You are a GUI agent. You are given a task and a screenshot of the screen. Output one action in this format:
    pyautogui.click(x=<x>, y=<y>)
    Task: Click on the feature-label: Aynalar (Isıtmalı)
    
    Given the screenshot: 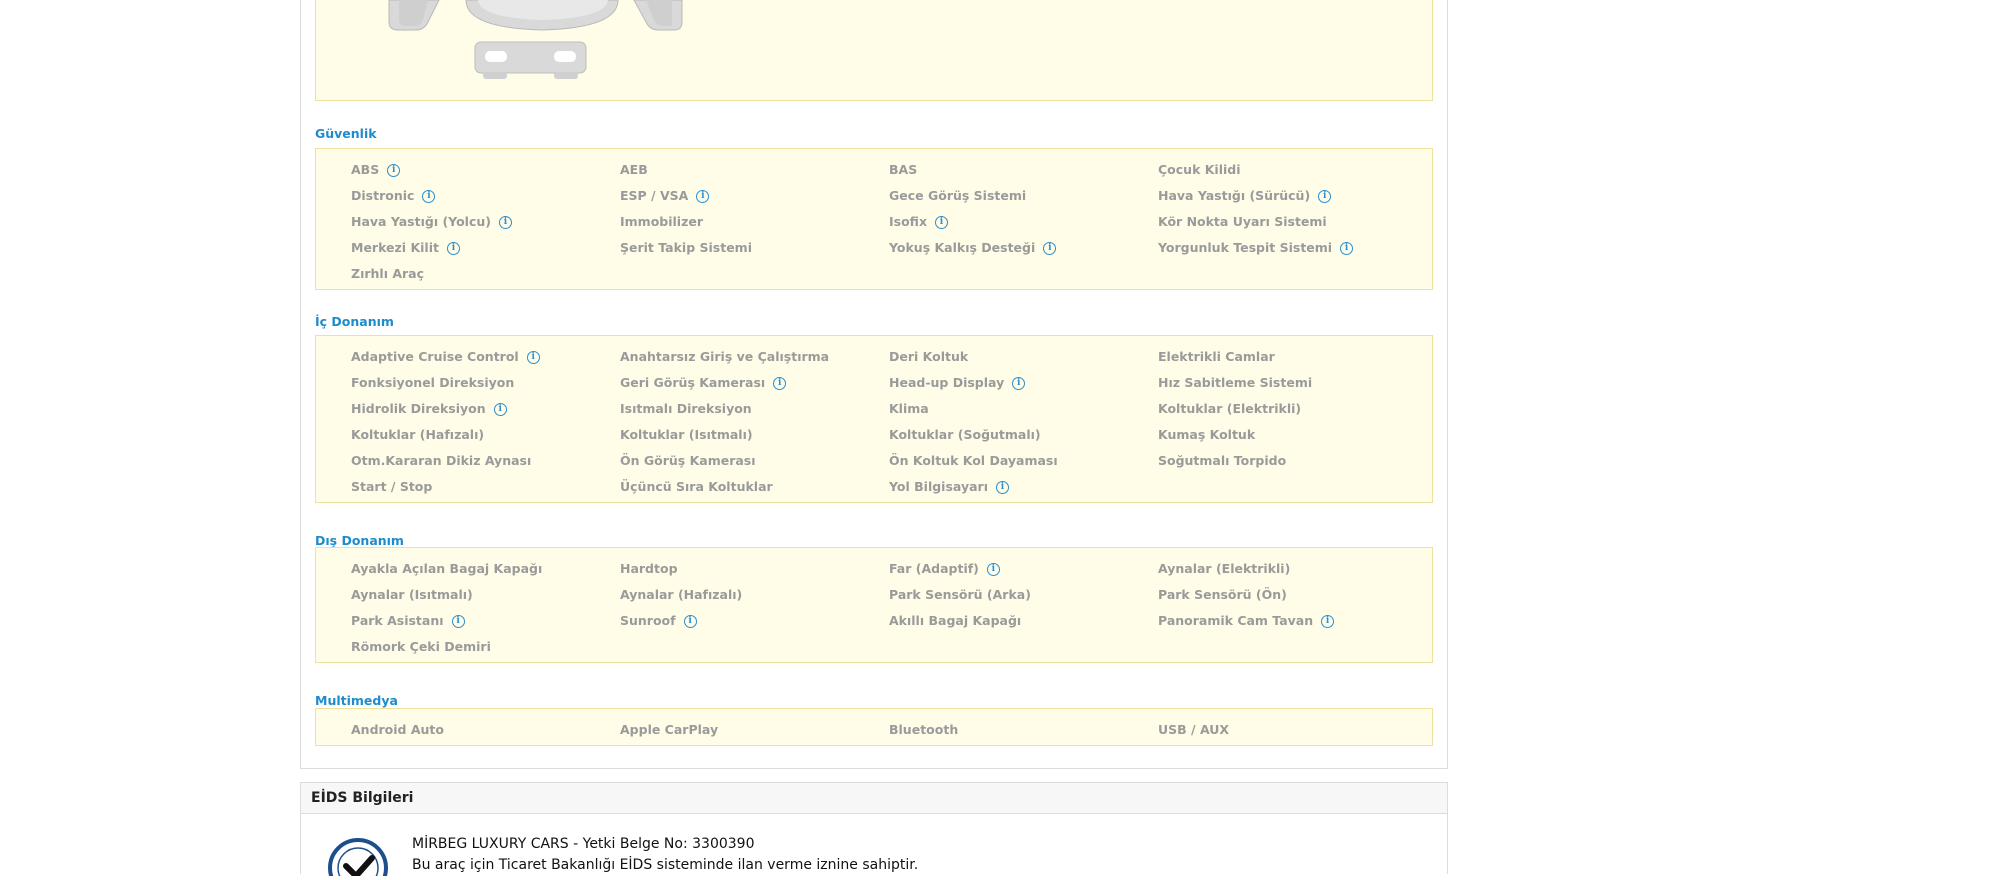 What is the action you would take?
    pyautogui.click(x=412, y=594)
    